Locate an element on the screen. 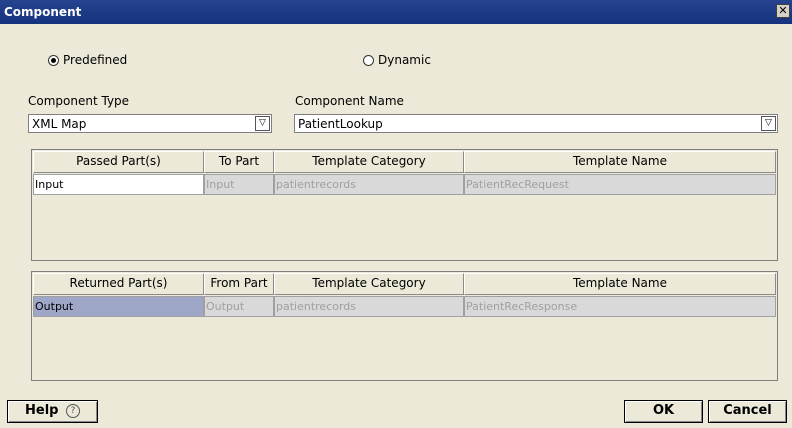  ok-button: OK is located at coordinates (663, 411).